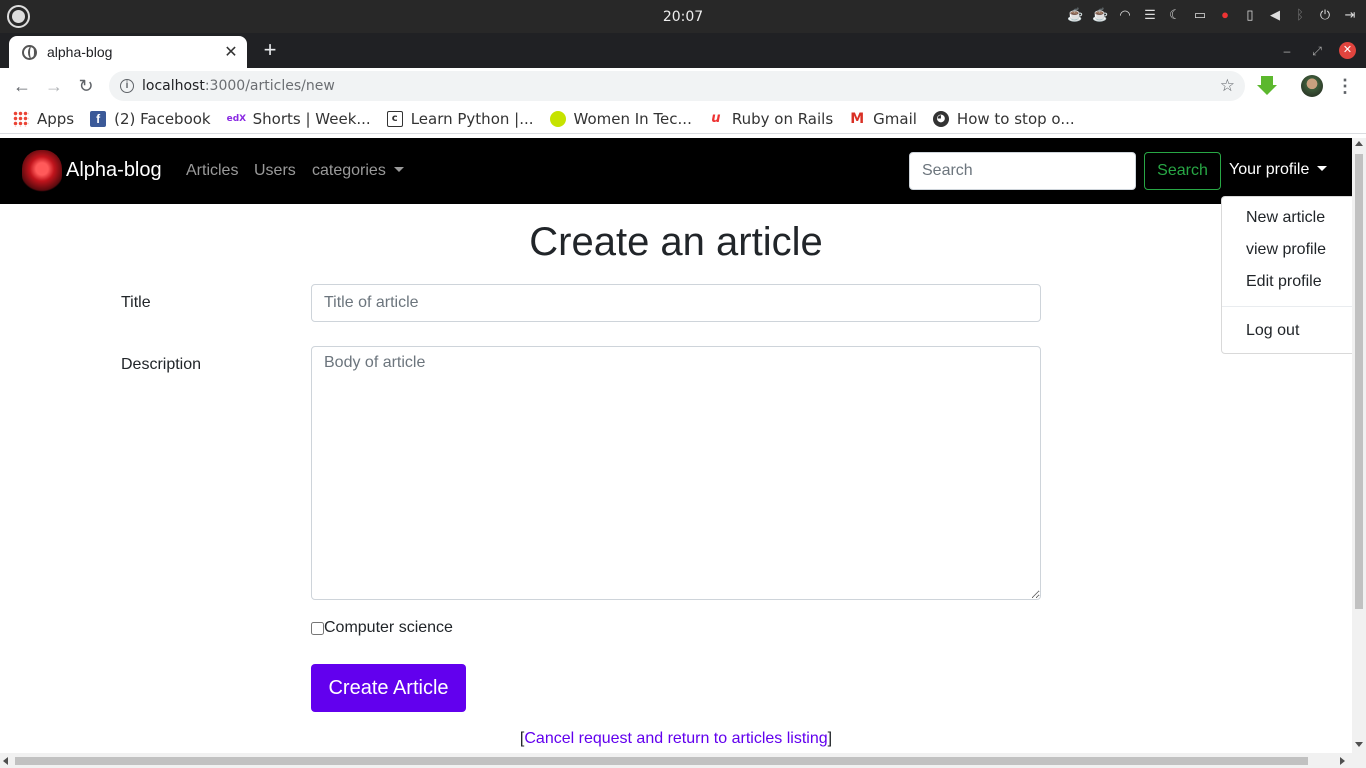 The height and width of the screenshot is (768, 1366). Describe the element at coordinates (1125, 15) in the screenshot. I see `wifi-icon: ◠` at that location.